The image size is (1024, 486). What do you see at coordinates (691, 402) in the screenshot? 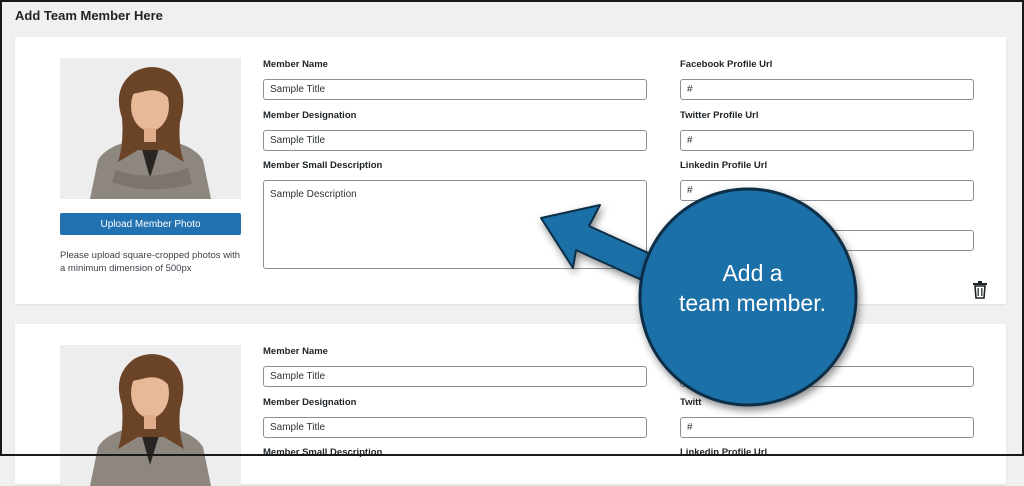
I see `twitter-url-label: Twitt` at bounding box center [691, 402].